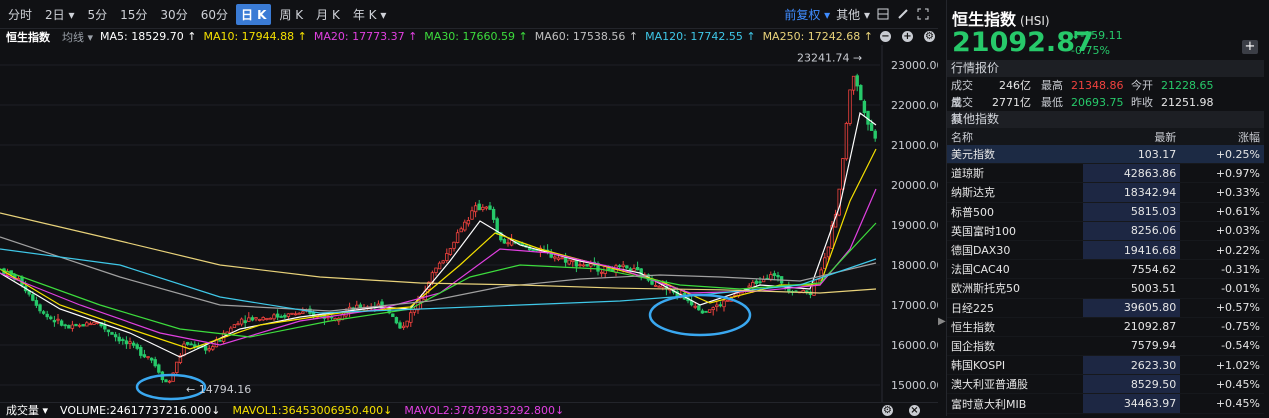 This screenshot has height=418, width=1269. What do you see at coordinates (914, 105) in the screenshot?
I see `y-tick-label: 22000.00` at bounding box center [914, 105].